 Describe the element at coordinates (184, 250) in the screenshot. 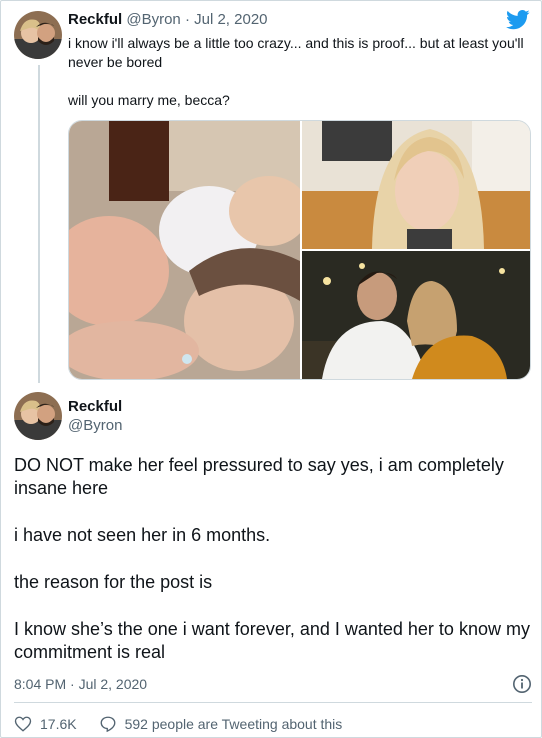

I see `photo-couple-in-bed` at that location.